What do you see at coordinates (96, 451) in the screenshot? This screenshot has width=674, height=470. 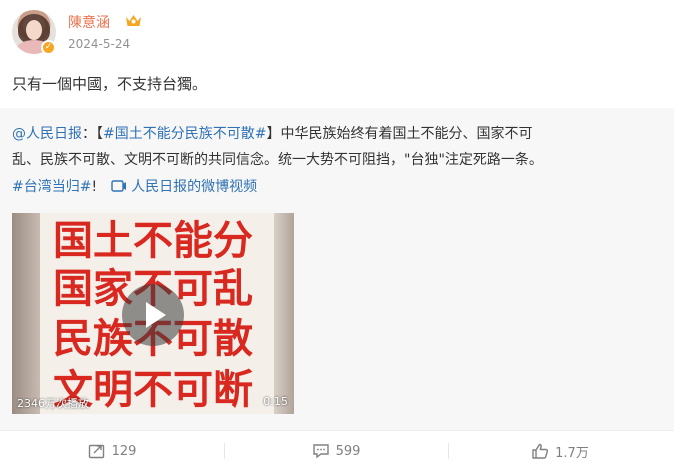 I see `repost-icon` at bounding box center [96, 451].